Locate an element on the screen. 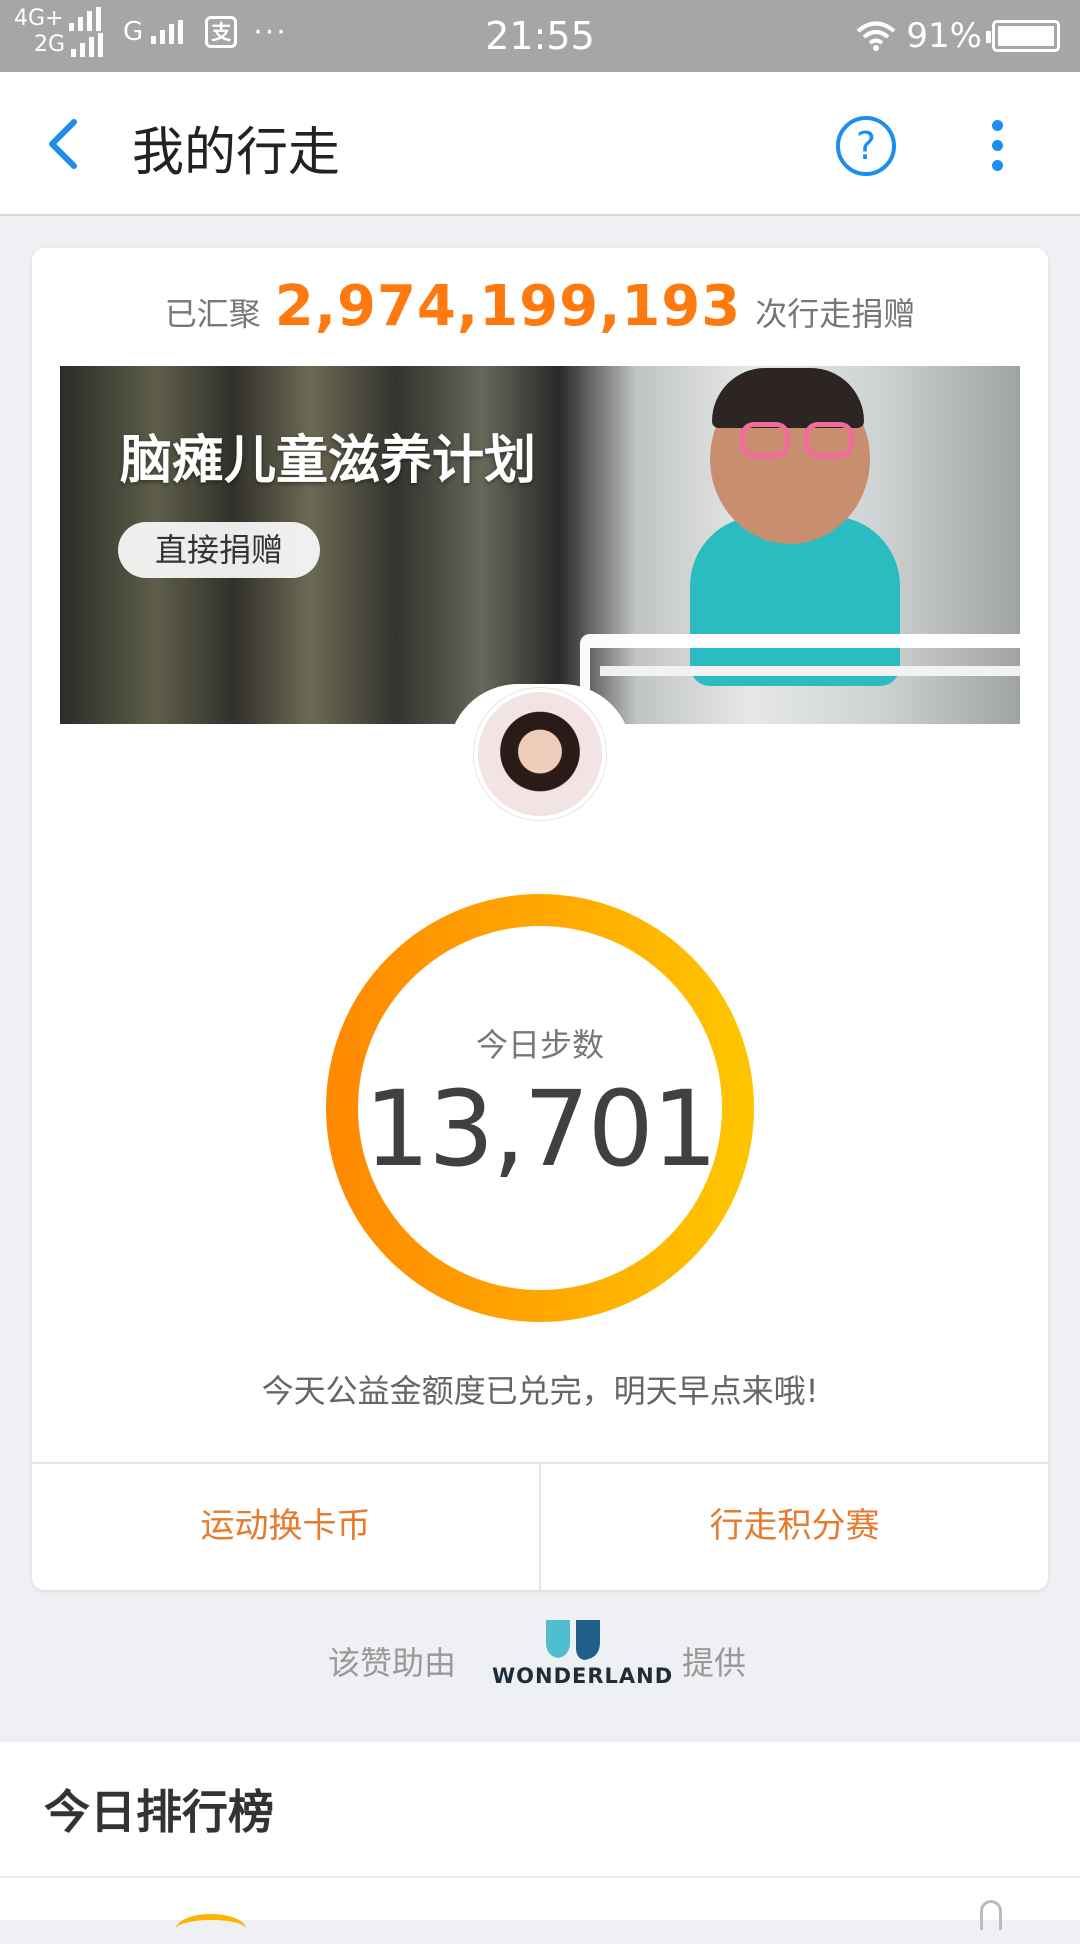 The height and width of the screenshot is (1944, 1080). total-count: 2,974,199,193 is located at coordinates (508, 306).